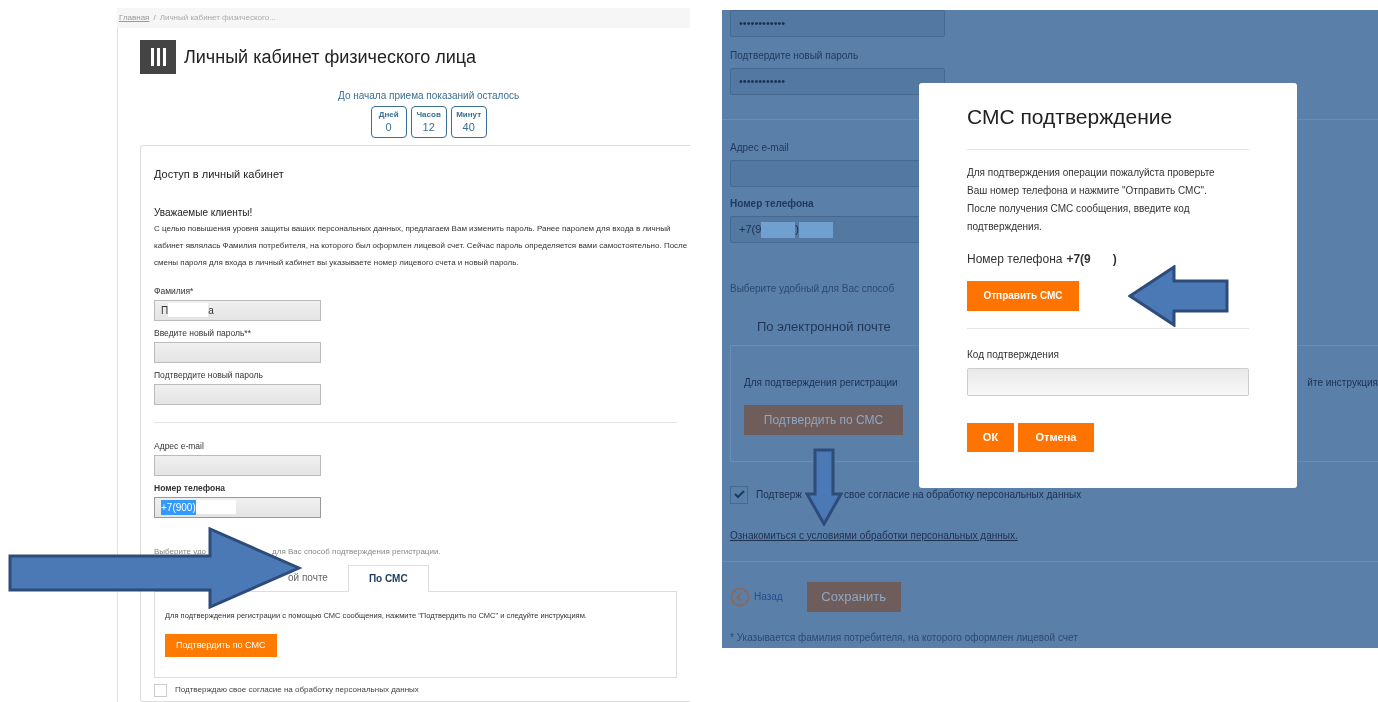 The image size is (1378, 702). What do you see at coordinates (821, 382) in the screenshot?
I see `sms-hint: Для подтверждения регистрации` at bounding box center [821, 382].